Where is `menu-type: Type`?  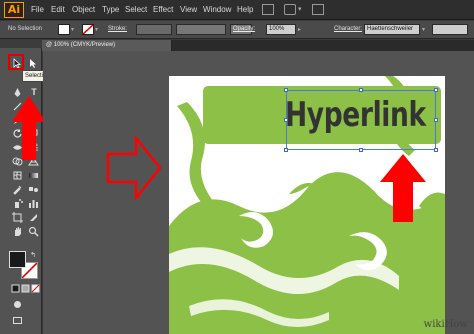 menu-type: Type is located at coordinates (110, 9).